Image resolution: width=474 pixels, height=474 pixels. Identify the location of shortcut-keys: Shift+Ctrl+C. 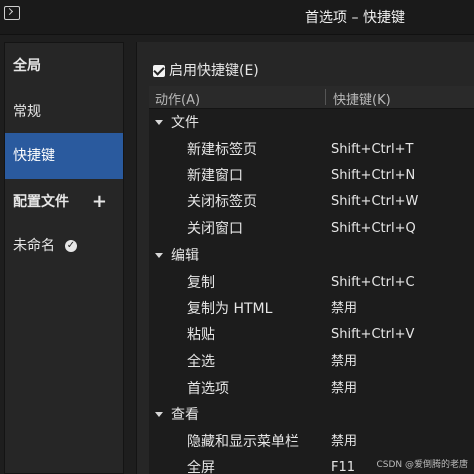
(373, 283).